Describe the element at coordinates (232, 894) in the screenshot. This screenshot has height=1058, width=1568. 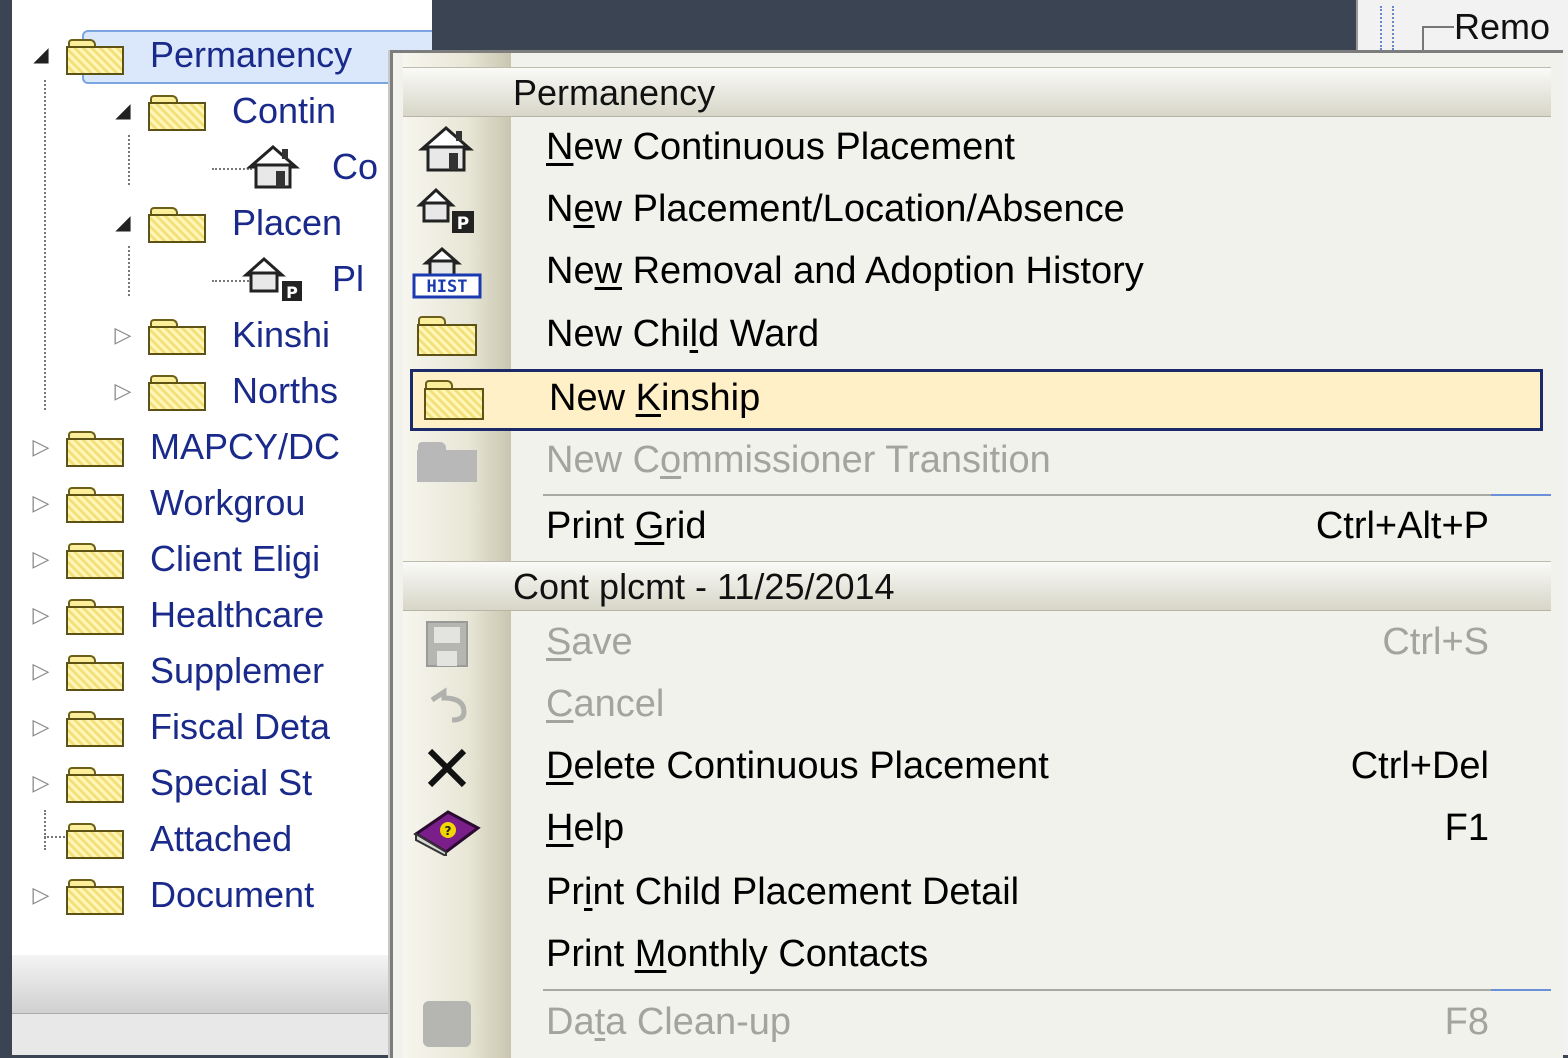
I see `tree-item-label: Document` at that location.